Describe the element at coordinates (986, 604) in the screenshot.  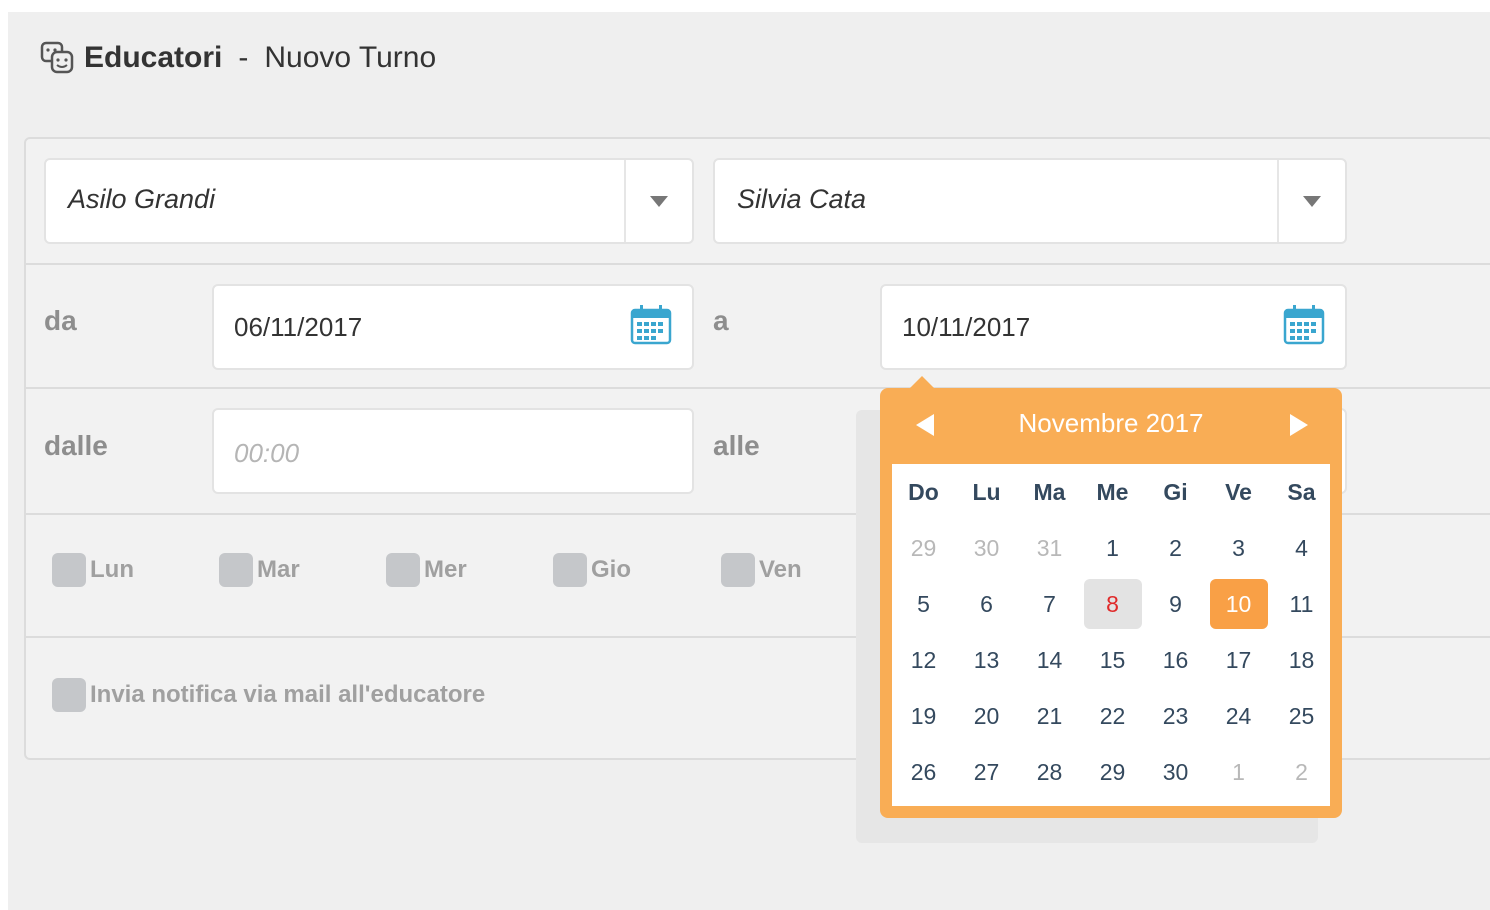
I see `calendar-day: 6` at that location.